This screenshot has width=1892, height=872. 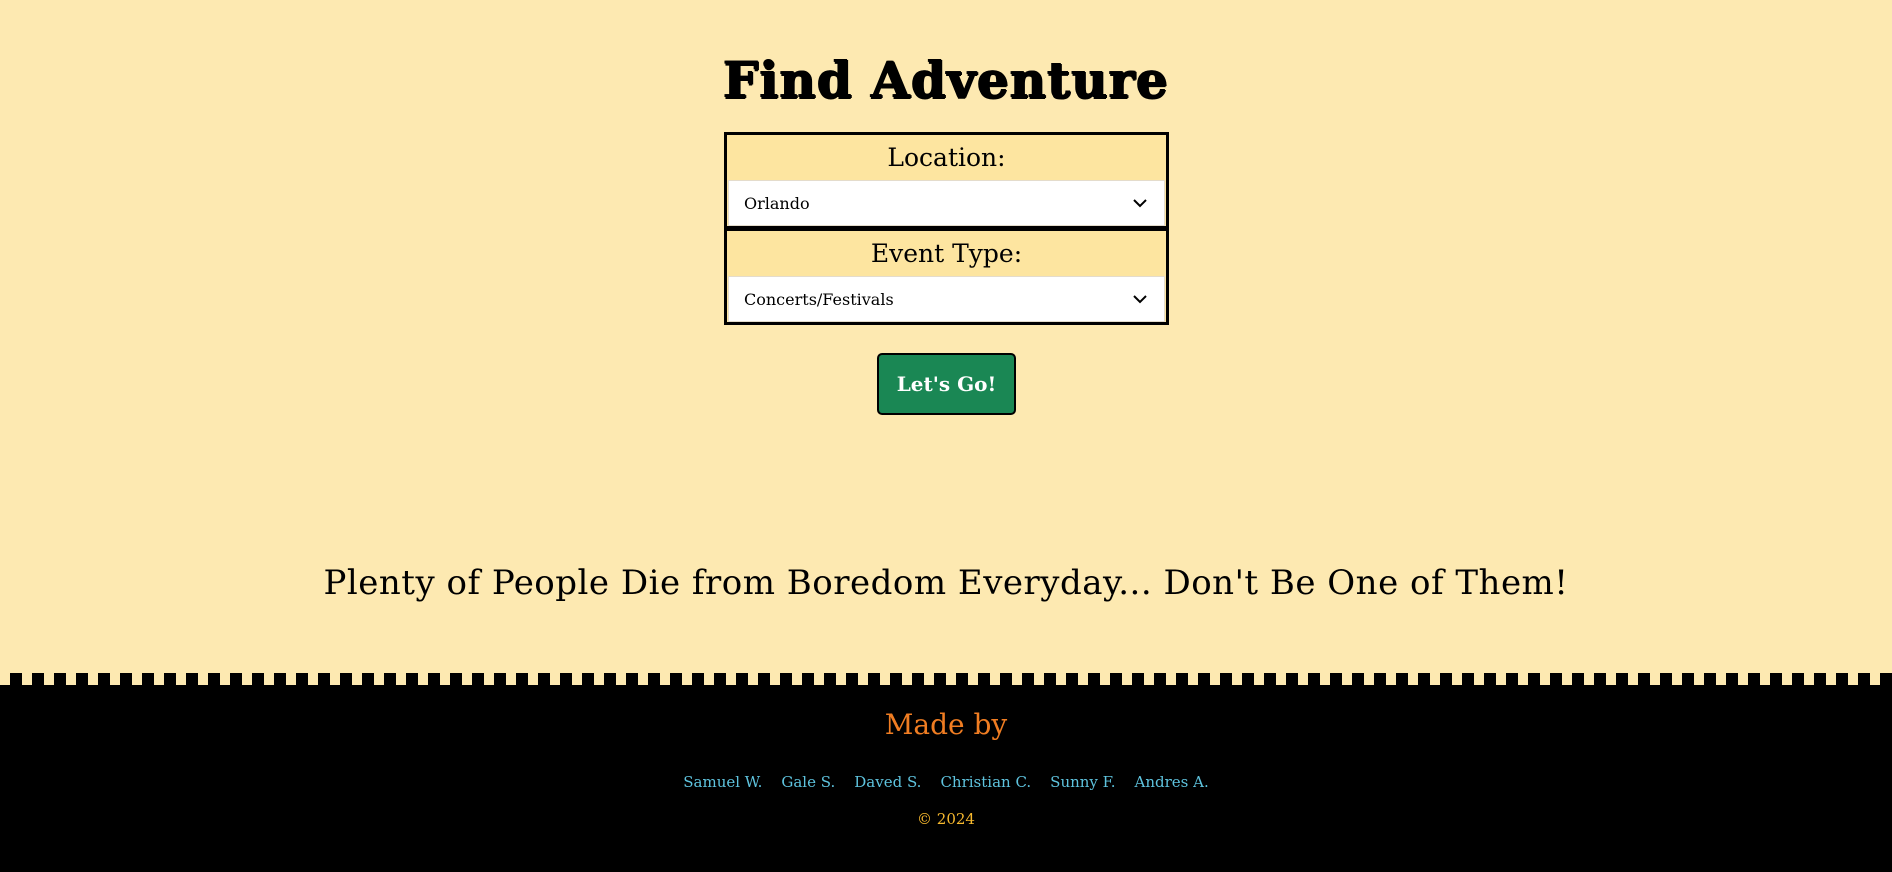 I want to click on event-type-select: Concerts/Festivals, so click(x=946, y=299).